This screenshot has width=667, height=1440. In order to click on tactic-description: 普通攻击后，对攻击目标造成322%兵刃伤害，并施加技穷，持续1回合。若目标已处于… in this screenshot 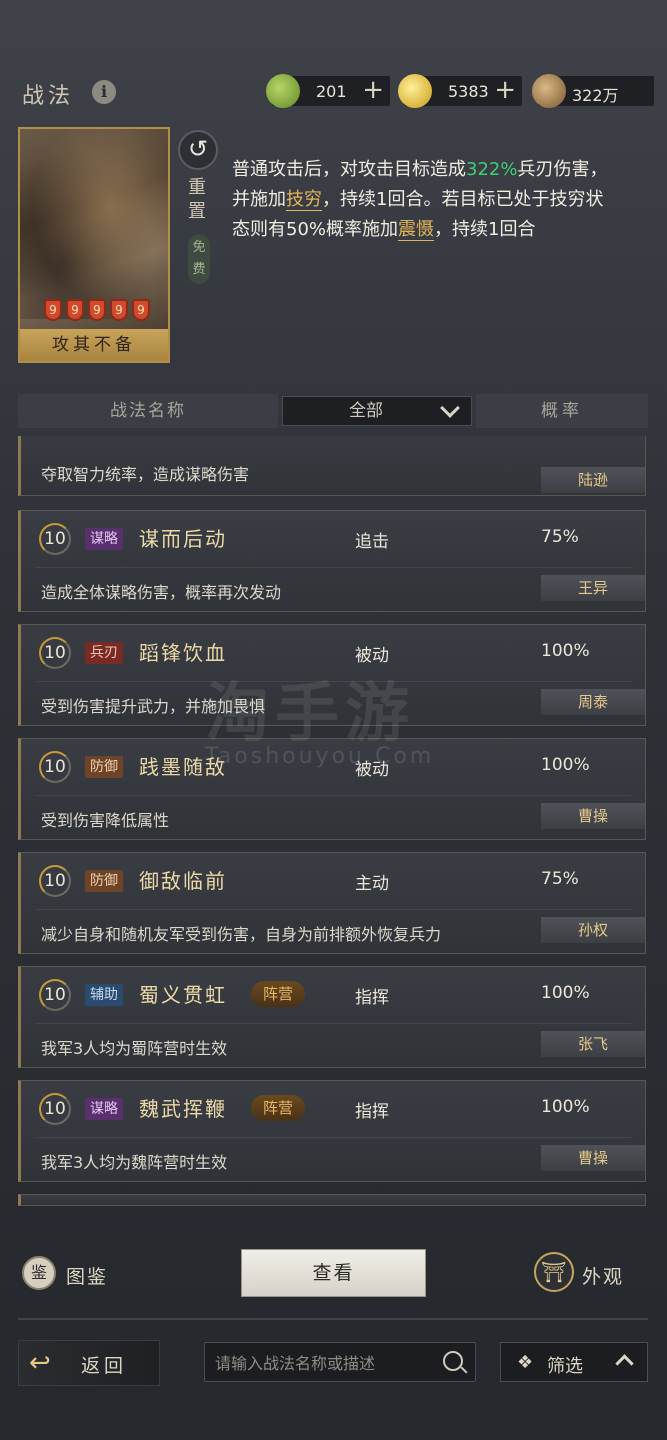, I will do `click(422, 200)`.